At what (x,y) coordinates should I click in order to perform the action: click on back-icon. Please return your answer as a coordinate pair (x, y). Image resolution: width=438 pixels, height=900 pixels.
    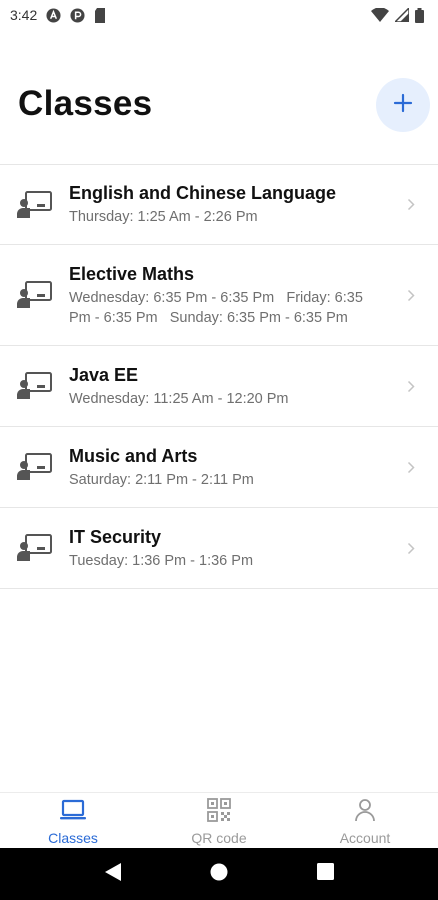
    Looking at the image, I should click on (113, 874).